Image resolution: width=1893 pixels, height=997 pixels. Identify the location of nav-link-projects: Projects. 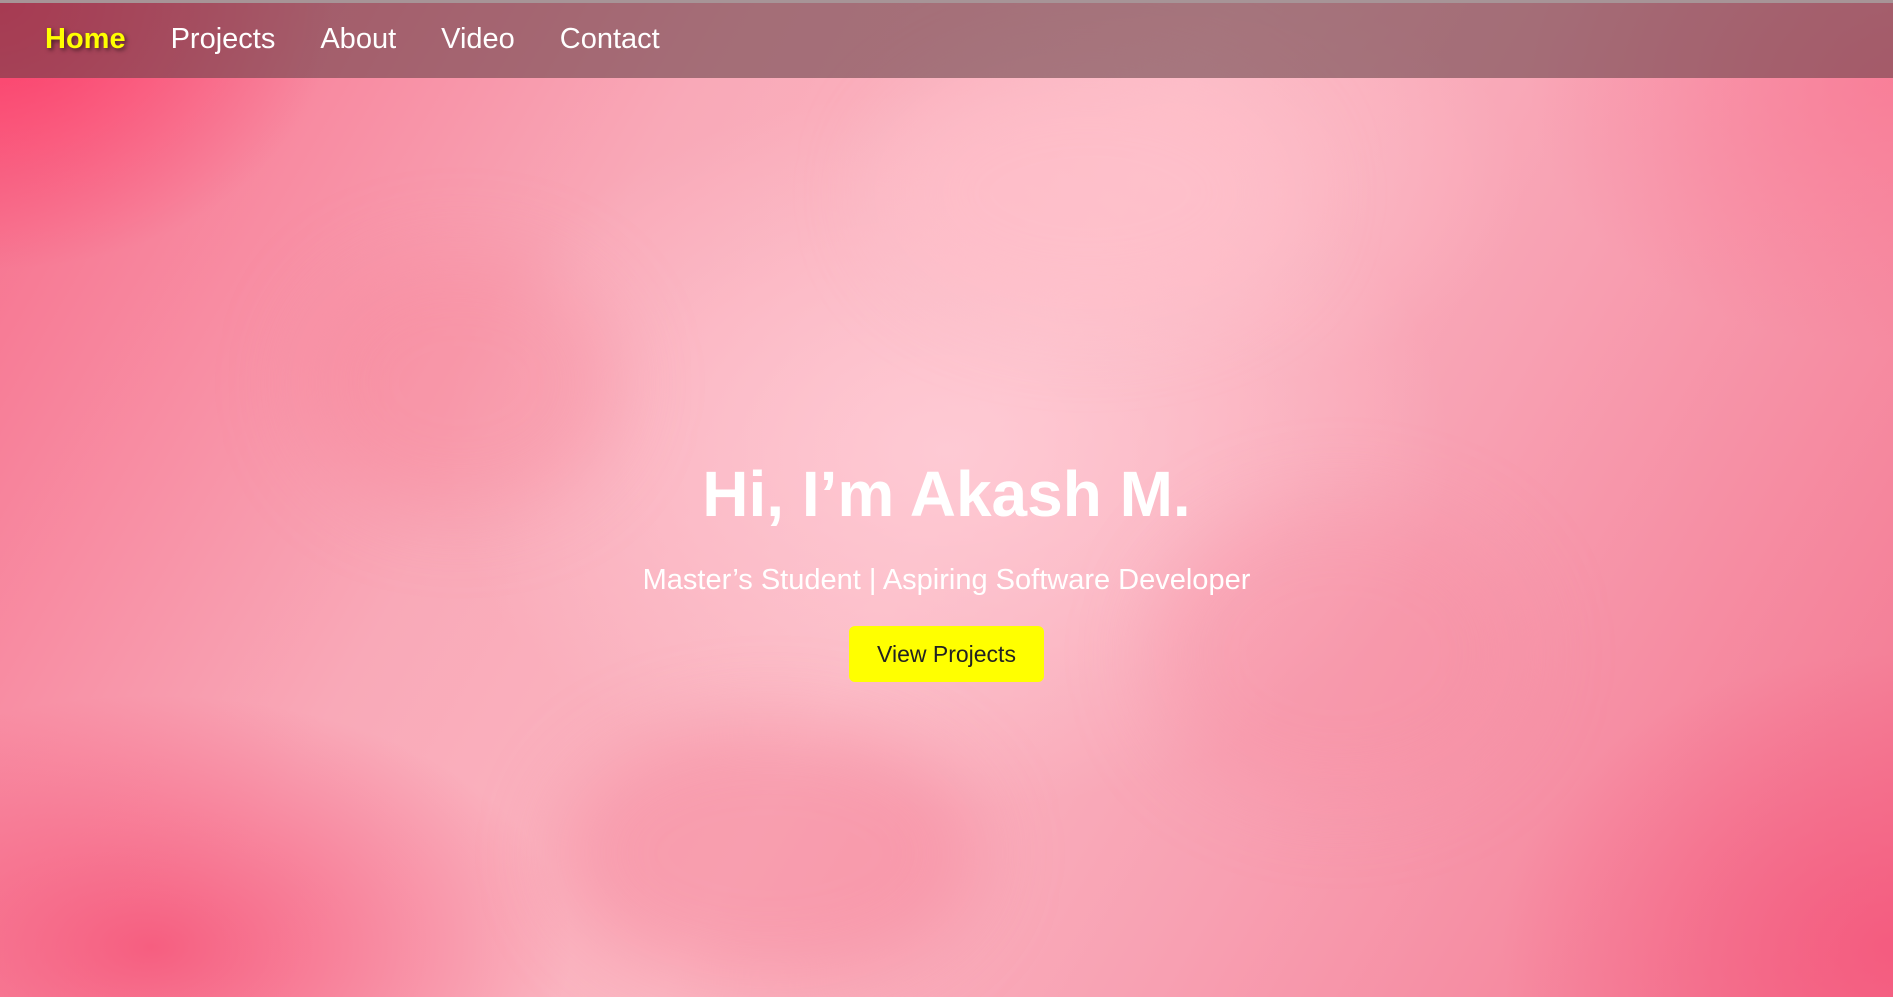
(223, 39).